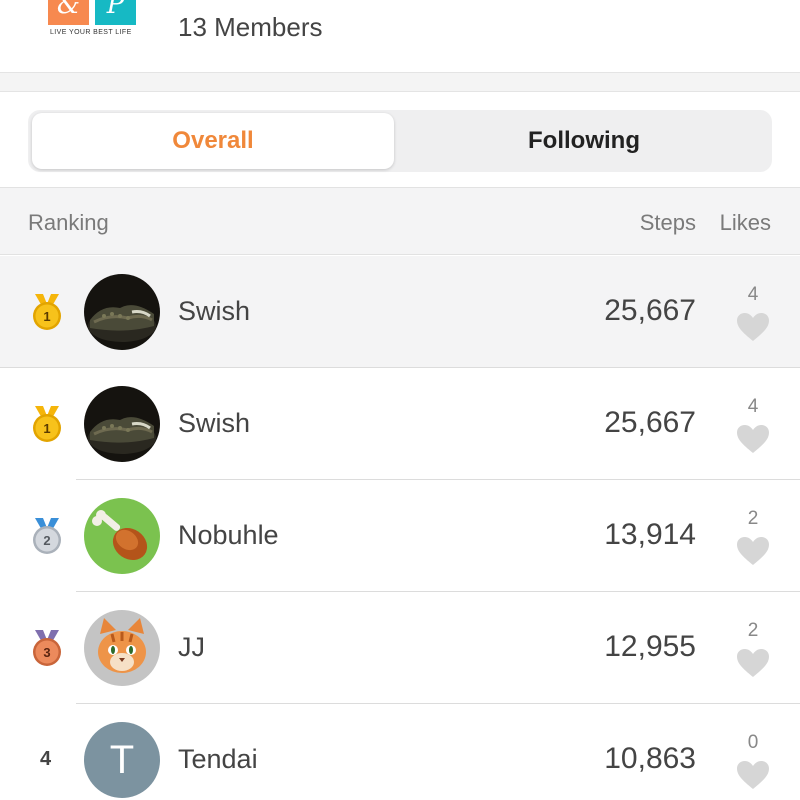  What do you see at coordinates (122, 648) in the screenshot?
I see `cat-avatar` at bounding box center [122, 648].